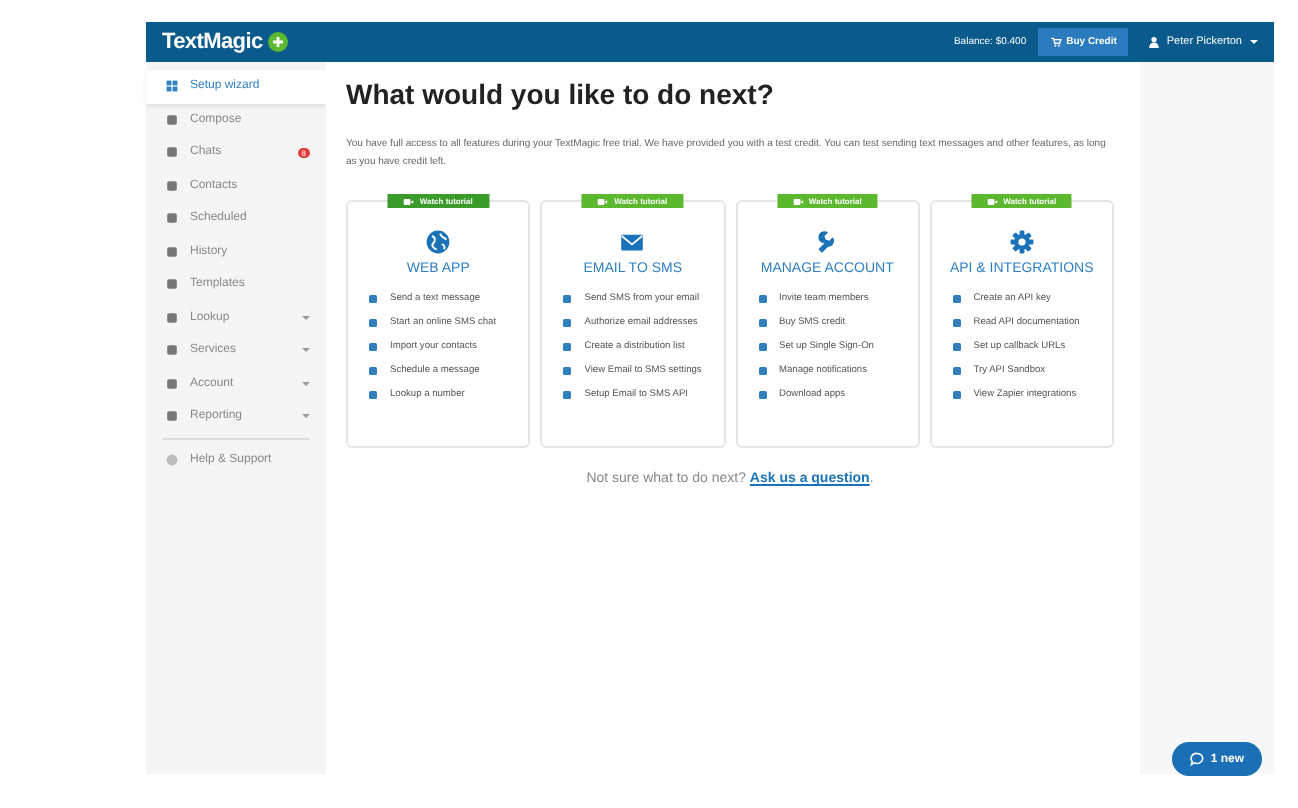 The image size is (1298, 808). Describe the element at coordinates (212, 42) in the screenshot. I see `logo: TextMagic` at that location.